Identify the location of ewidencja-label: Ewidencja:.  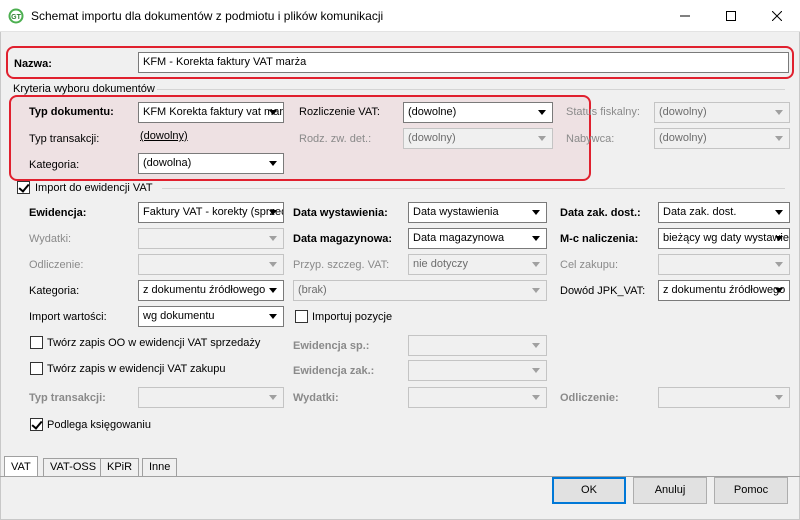
(58, 213).